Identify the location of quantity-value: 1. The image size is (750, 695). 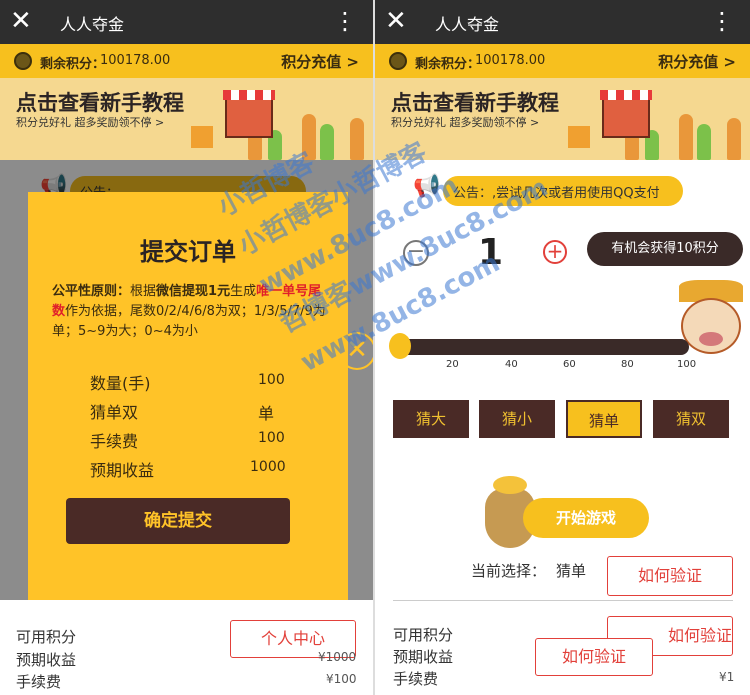
(491, 252).